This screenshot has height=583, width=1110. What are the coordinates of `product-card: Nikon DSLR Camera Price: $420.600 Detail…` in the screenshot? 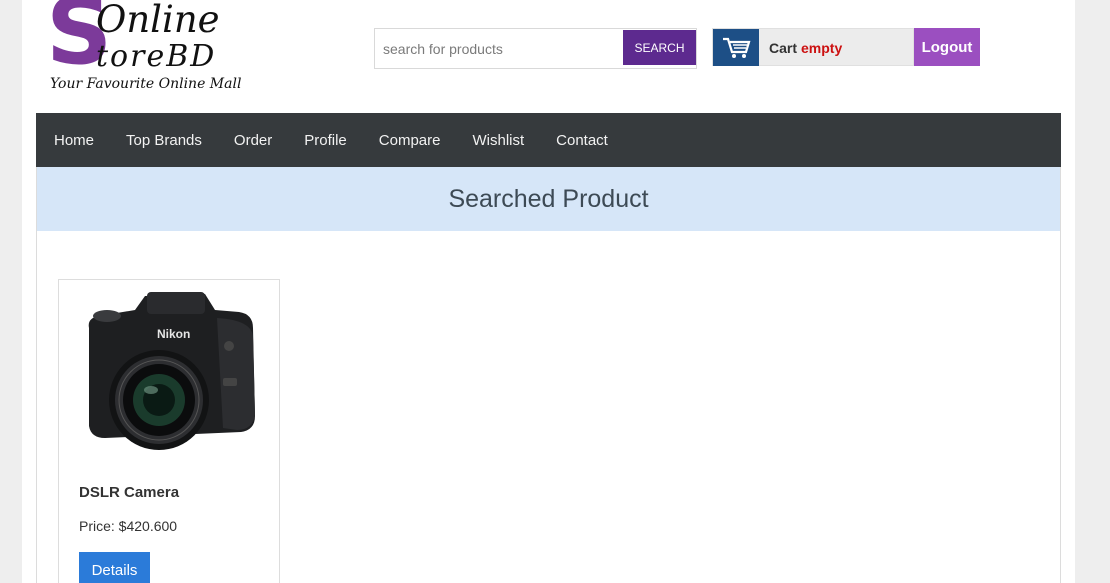 It's located at (169, 431).